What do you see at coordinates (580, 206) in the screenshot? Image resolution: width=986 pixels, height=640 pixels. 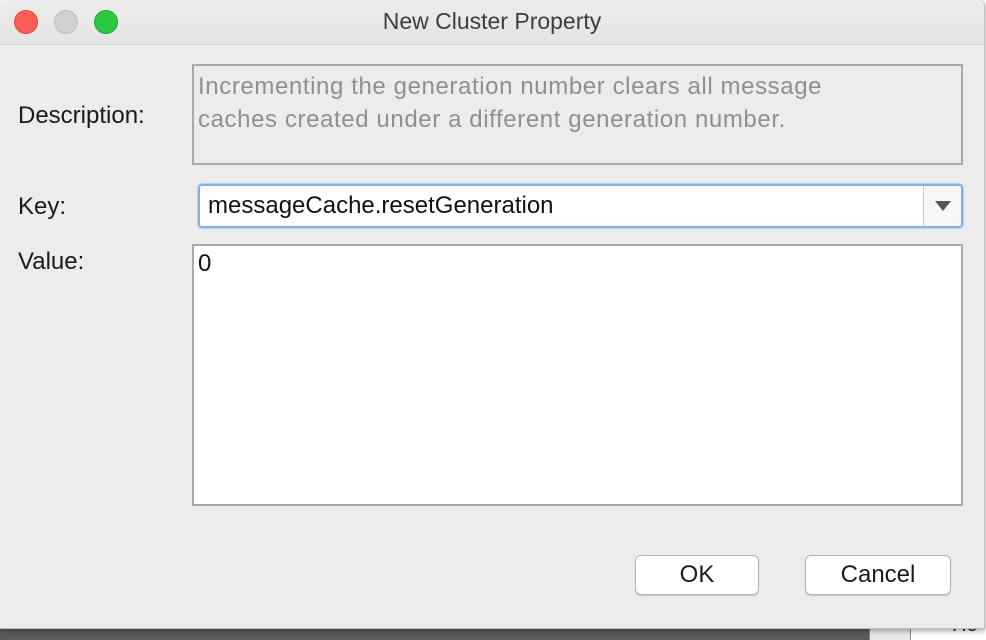 I see `key-combobox: messageCache.resetGeneration` at bounding box center [580, 206].